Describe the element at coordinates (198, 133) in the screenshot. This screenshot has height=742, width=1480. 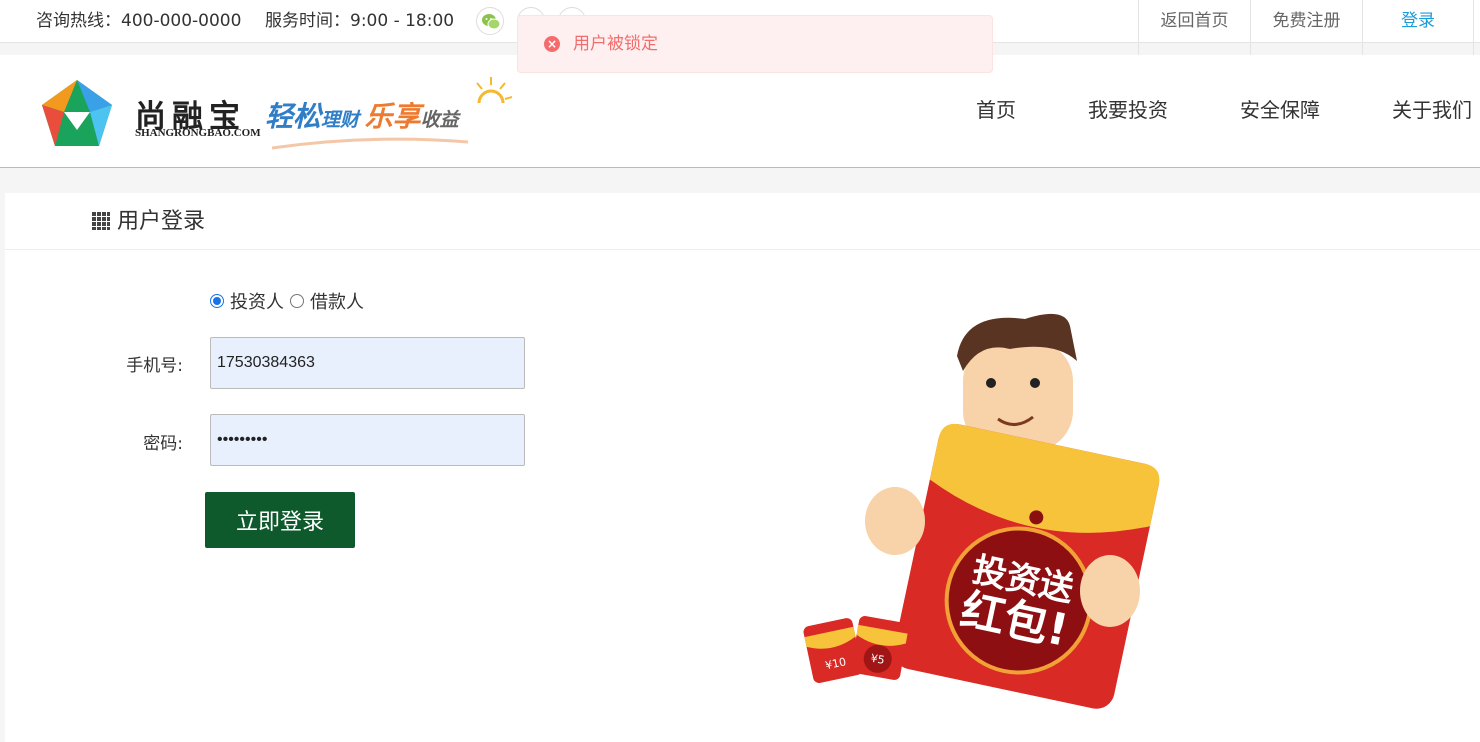
I see `brand-domain: SHANGRONGBAO.COM` at that location.